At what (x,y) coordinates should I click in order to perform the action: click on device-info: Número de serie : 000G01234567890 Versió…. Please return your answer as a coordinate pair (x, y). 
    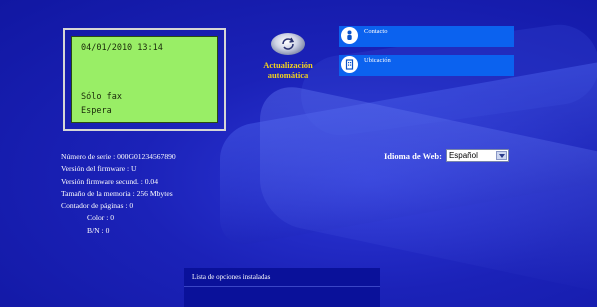
    Looking at the image, I should click on (118, 194).